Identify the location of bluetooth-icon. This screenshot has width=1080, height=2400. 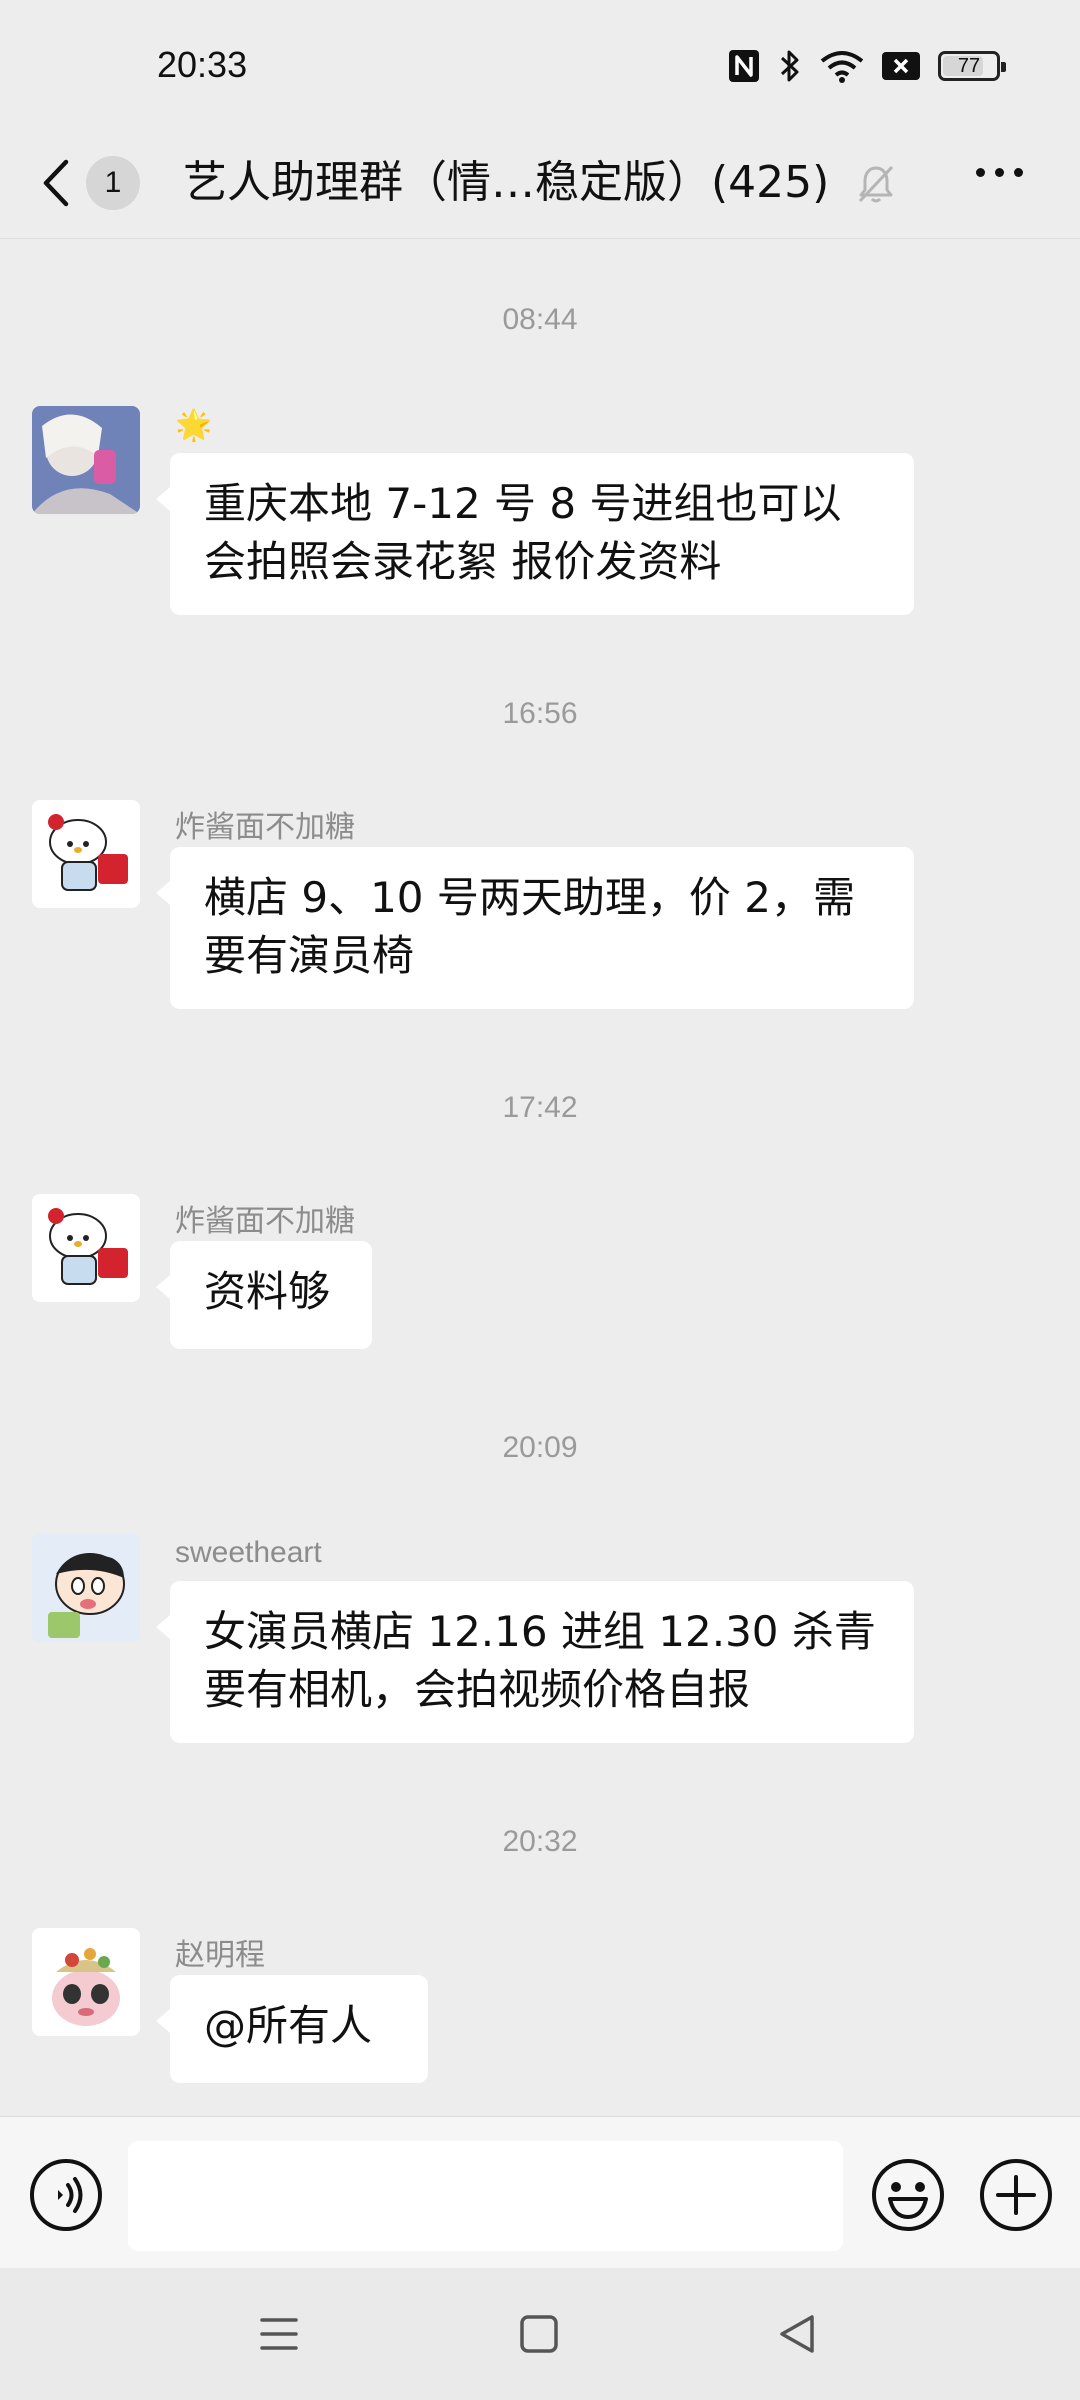
(789, 66).